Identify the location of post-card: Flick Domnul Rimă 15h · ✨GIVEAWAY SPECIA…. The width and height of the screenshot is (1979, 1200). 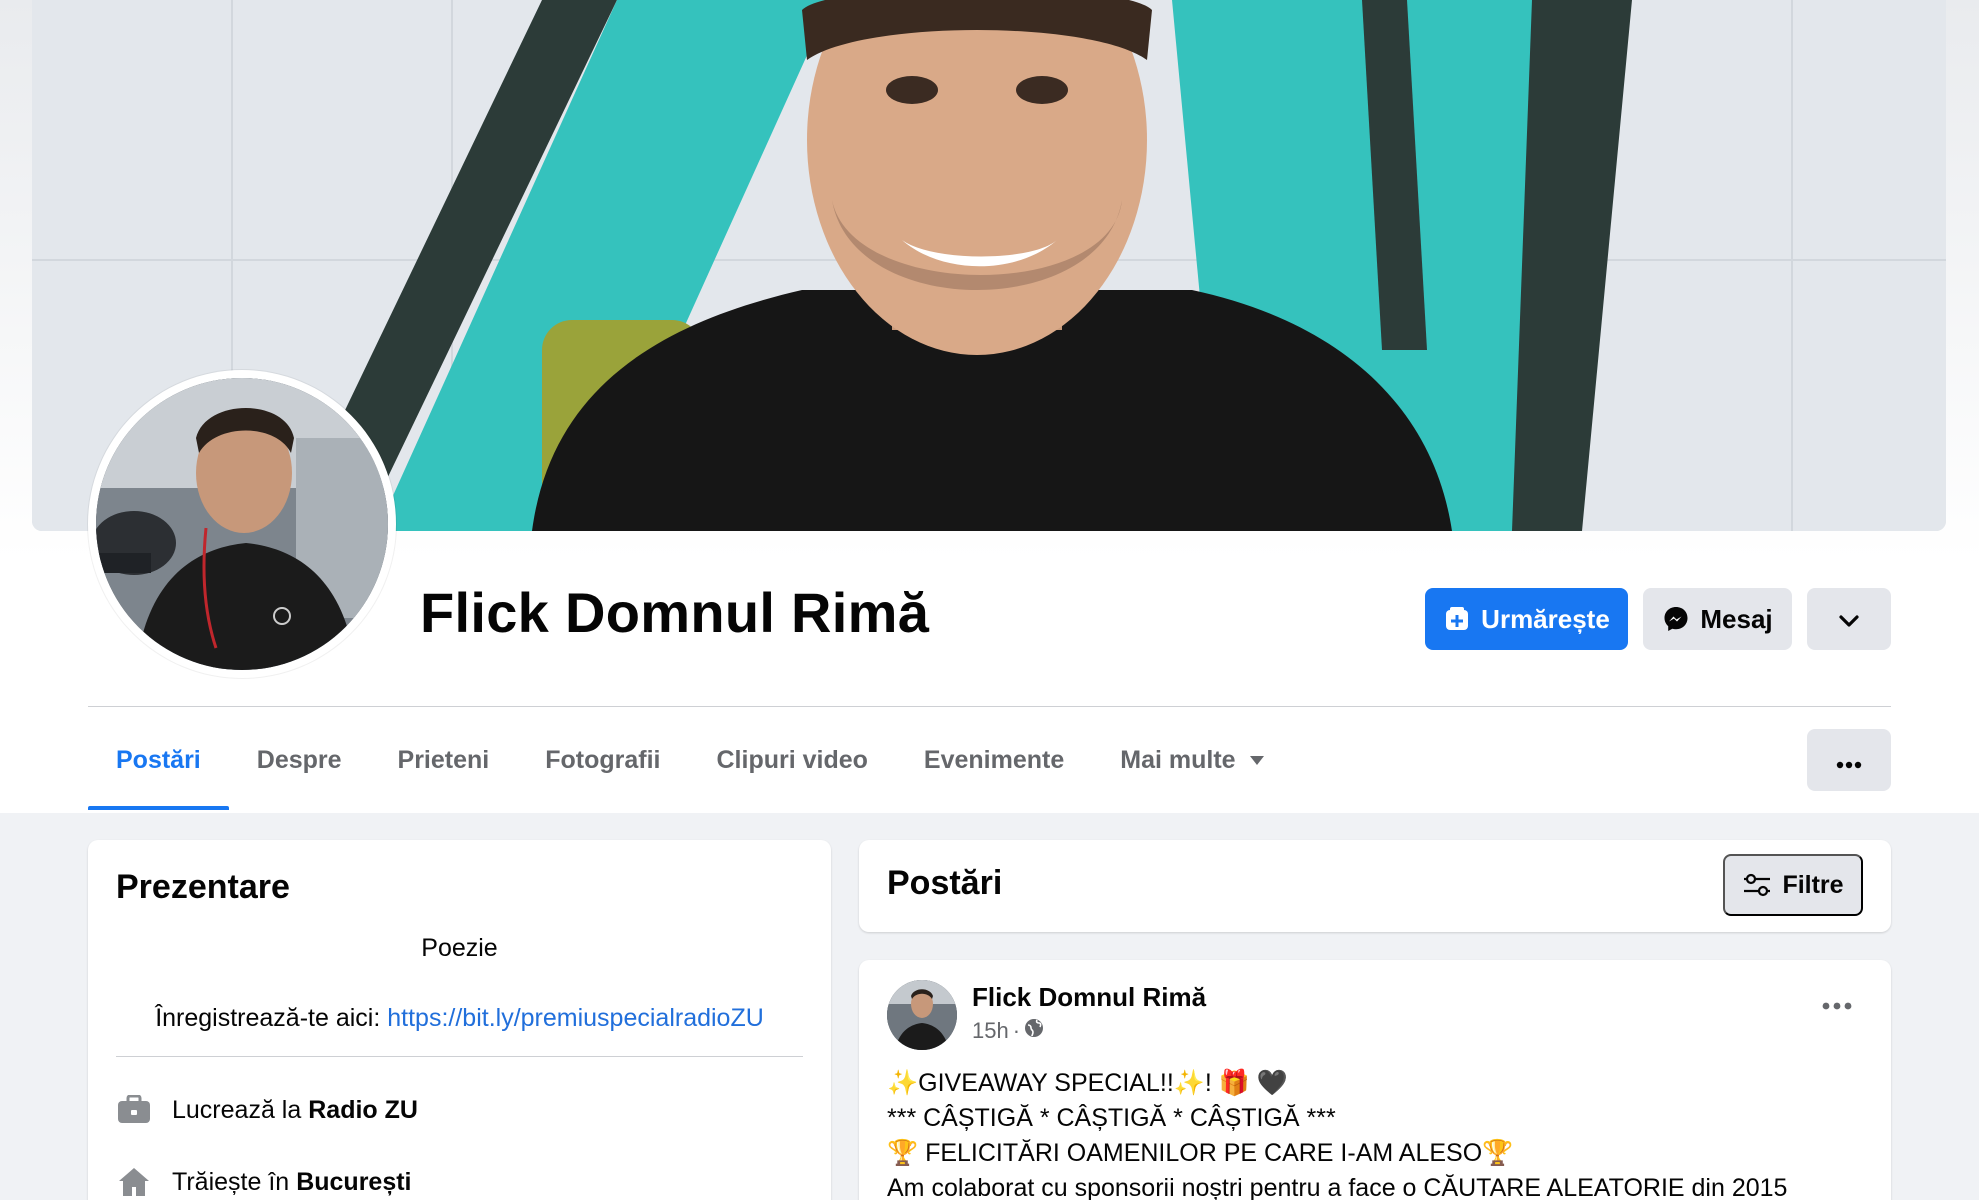
(1375, 1080).